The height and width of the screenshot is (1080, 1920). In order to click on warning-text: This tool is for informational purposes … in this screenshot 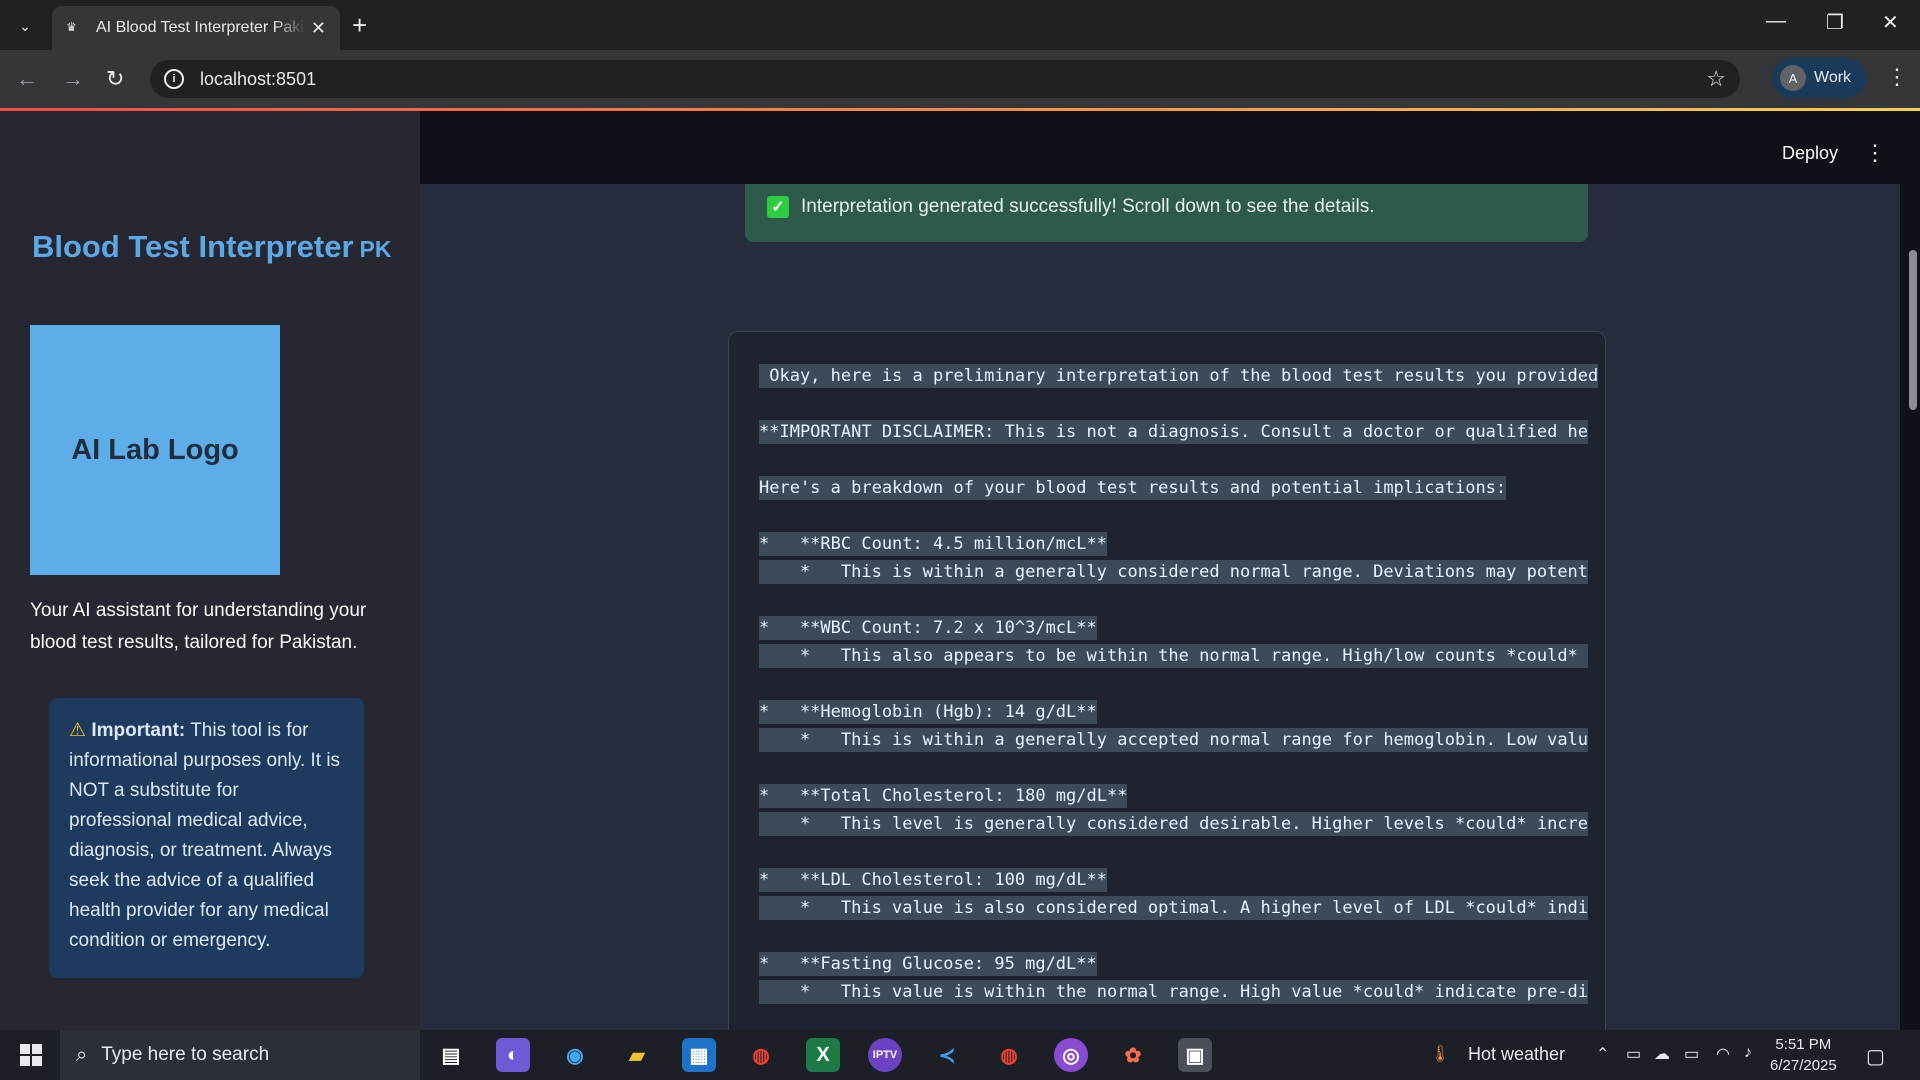, I will do `click(205, 835)`.